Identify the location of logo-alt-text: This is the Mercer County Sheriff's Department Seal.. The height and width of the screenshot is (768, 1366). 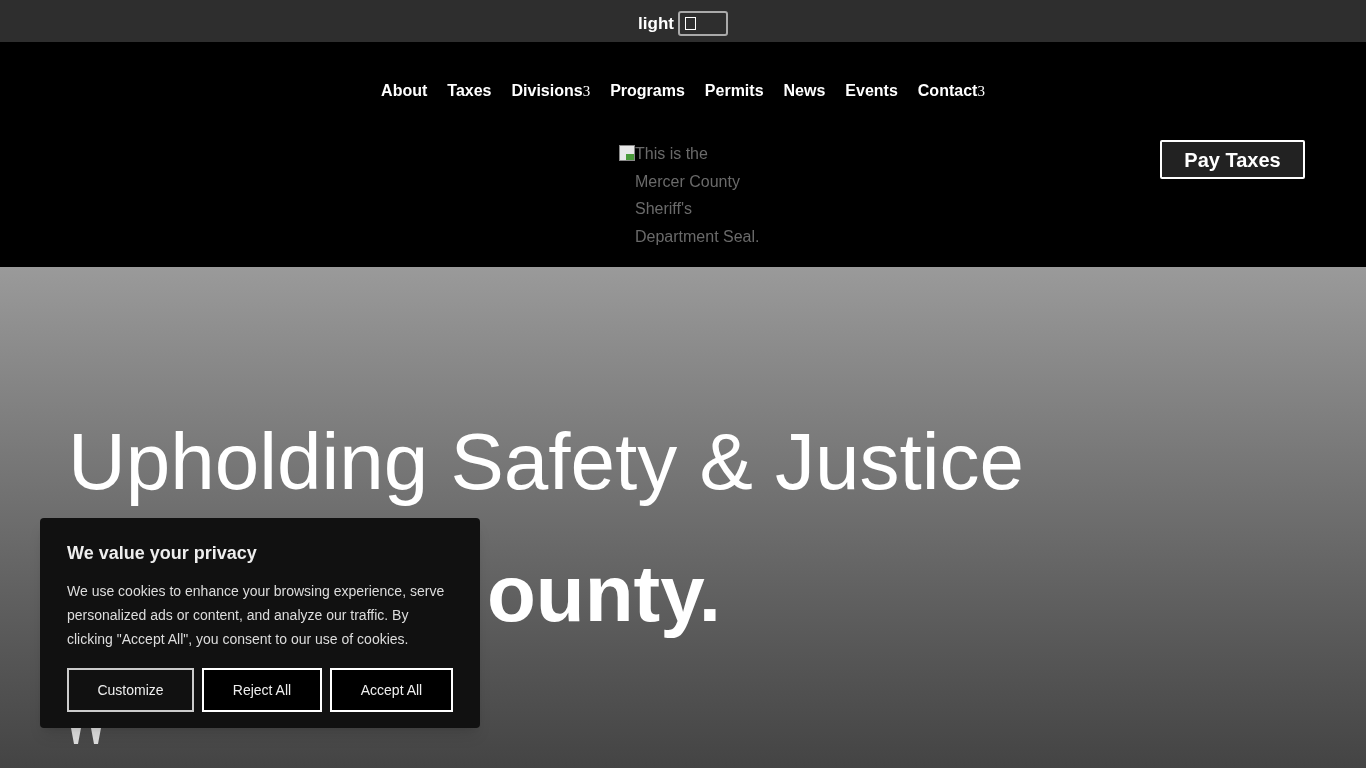
(698, 195).